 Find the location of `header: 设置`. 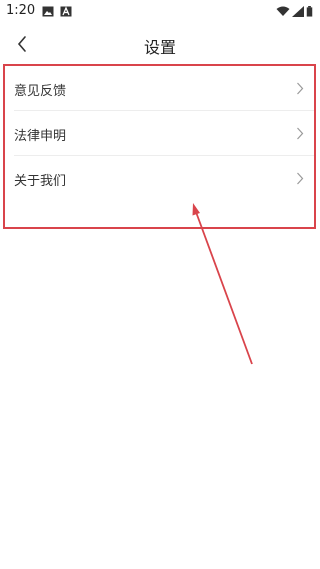

header: 设置 is located at coordinates (160, 45).